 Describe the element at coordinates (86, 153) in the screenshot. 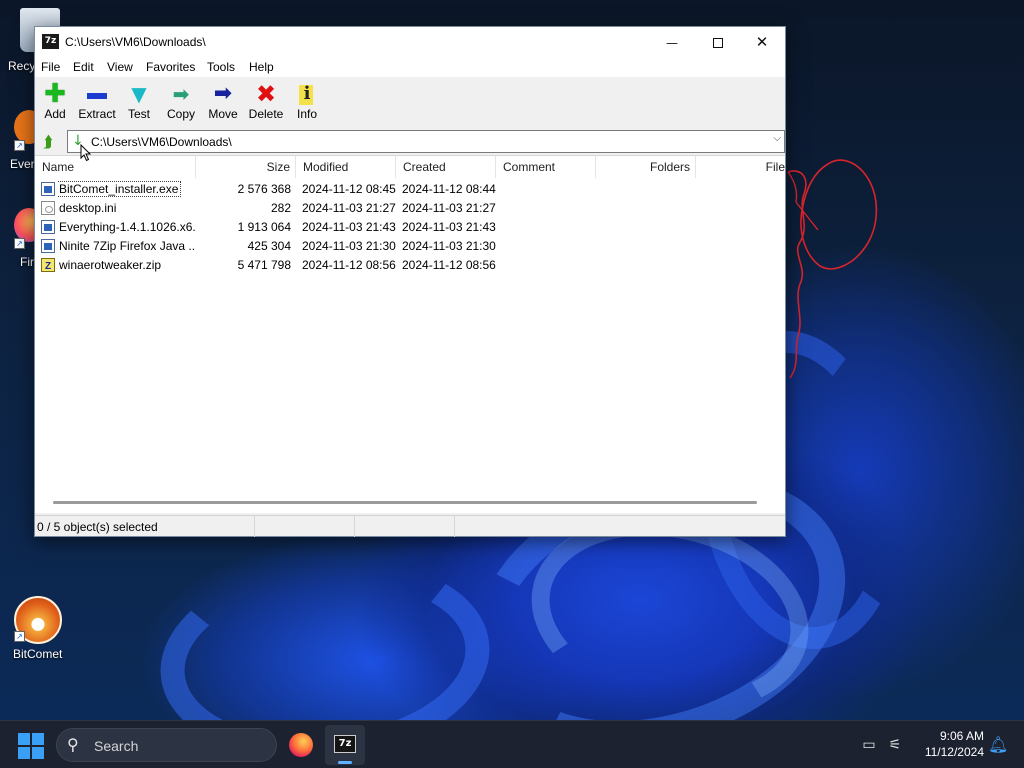

I see `mouse-cursor-icon` at that location.